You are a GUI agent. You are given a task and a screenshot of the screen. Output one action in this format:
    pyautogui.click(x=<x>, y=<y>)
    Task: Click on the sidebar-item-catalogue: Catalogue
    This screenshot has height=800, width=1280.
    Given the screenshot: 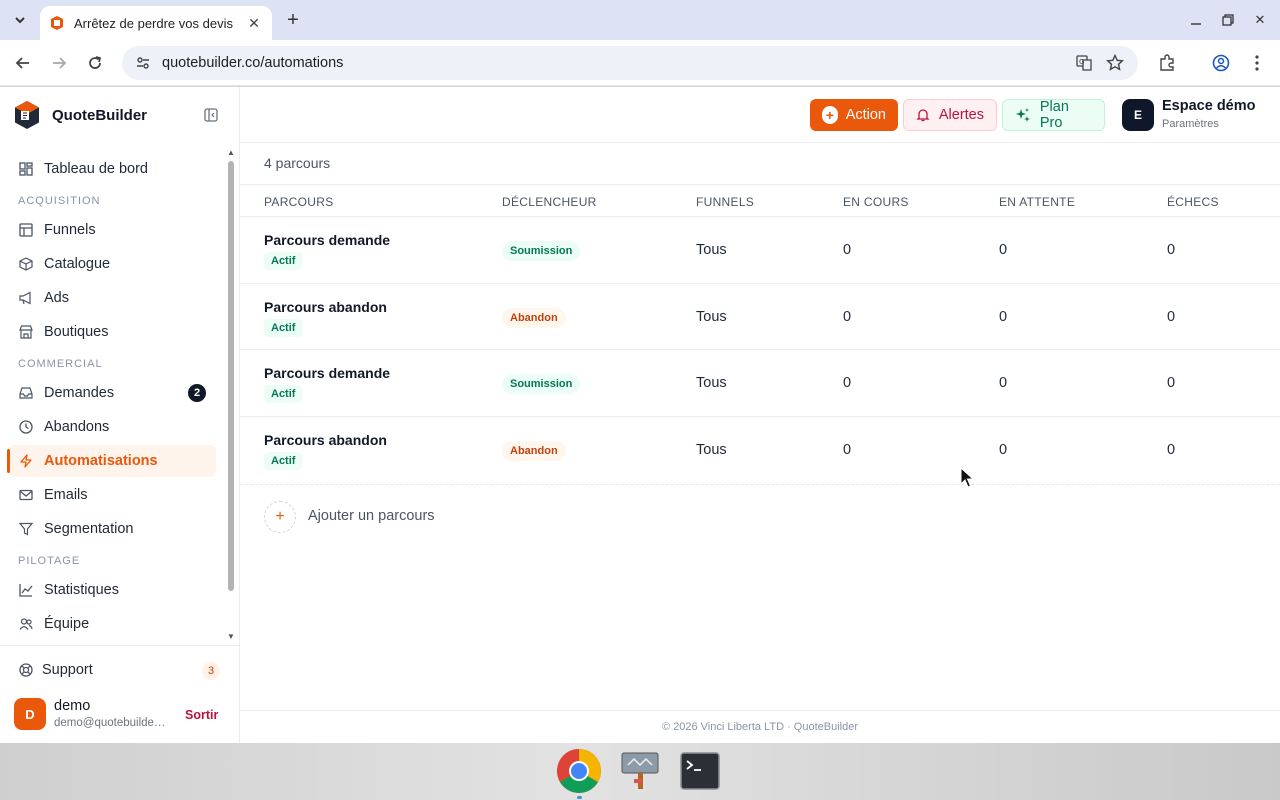 What is the action you would take?
    pyautogui.click(x=112, y=264)
    